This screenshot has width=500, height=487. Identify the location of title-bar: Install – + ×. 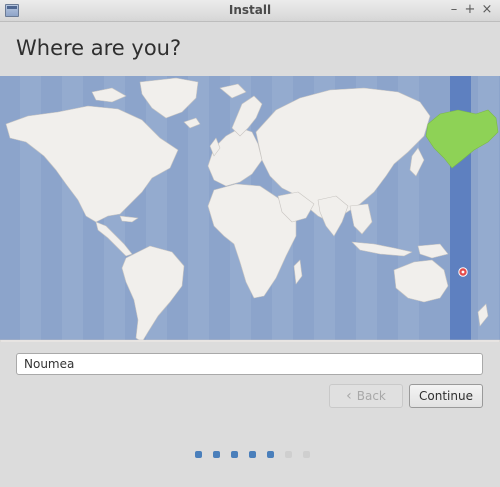
(250, 11).